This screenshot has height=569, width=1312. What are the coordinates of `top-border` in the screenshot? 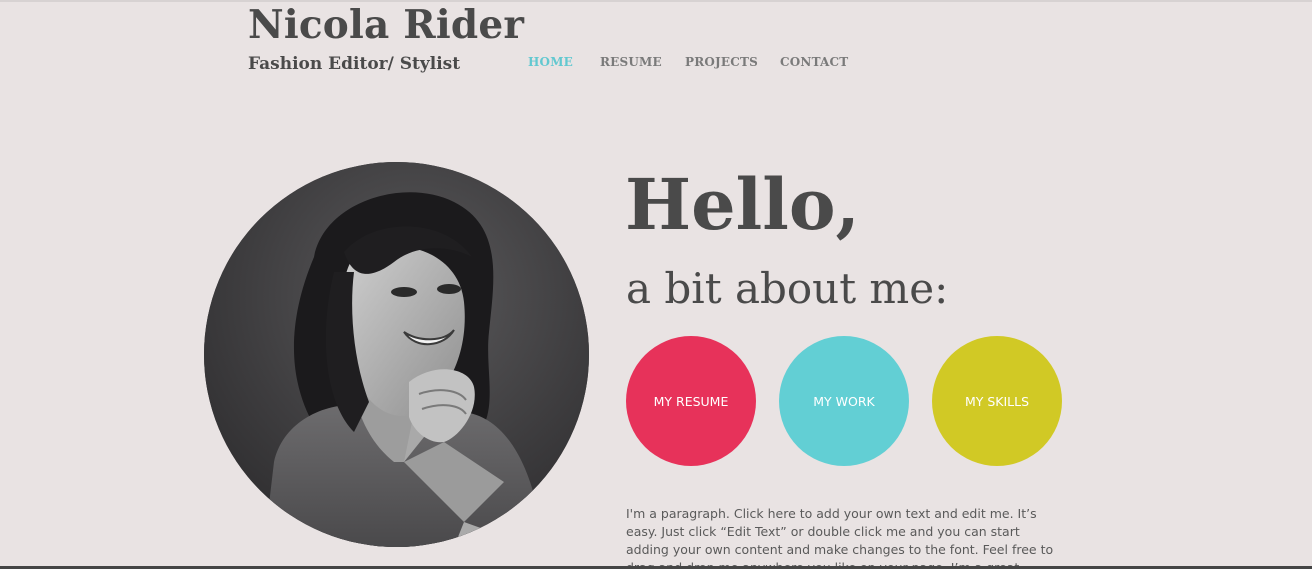 It's located at (656, 1).